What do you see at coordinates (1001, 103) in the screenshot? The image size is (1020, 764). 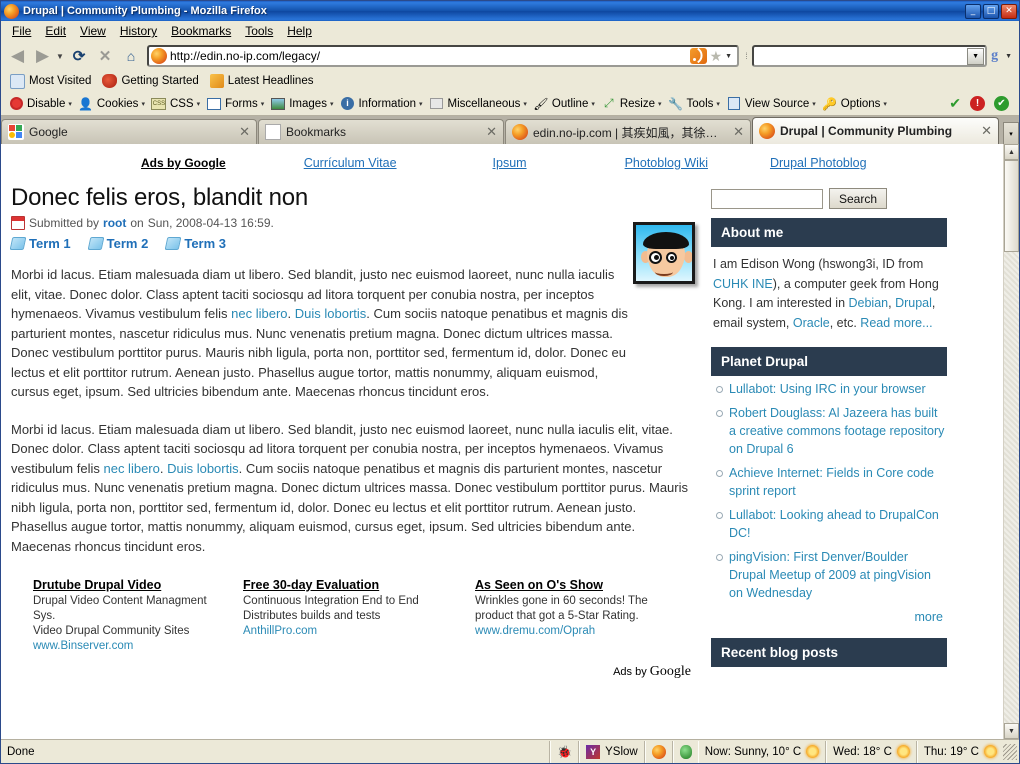 I see `validation-ok-icon: ✔` at bounding box center [1001, 103].